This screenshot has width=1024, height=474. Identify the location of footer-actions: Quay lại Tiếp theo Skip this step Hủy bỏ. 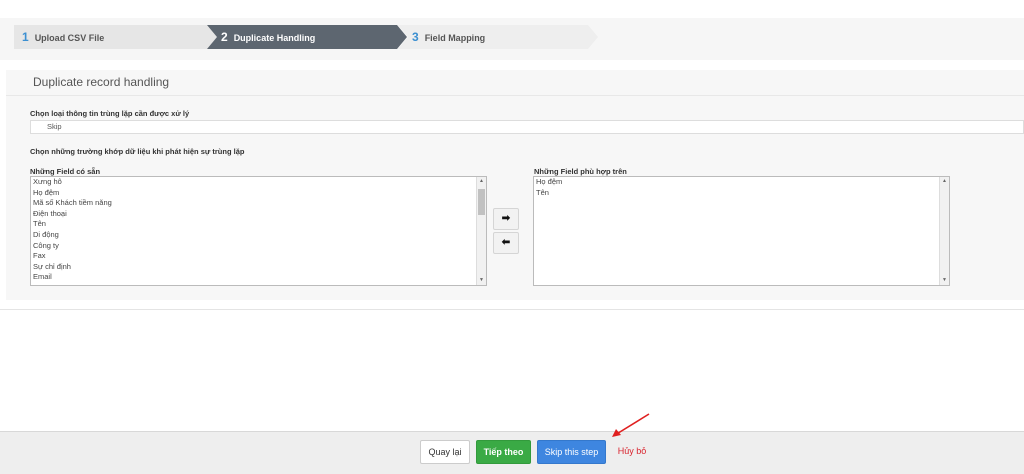
(512, 452).